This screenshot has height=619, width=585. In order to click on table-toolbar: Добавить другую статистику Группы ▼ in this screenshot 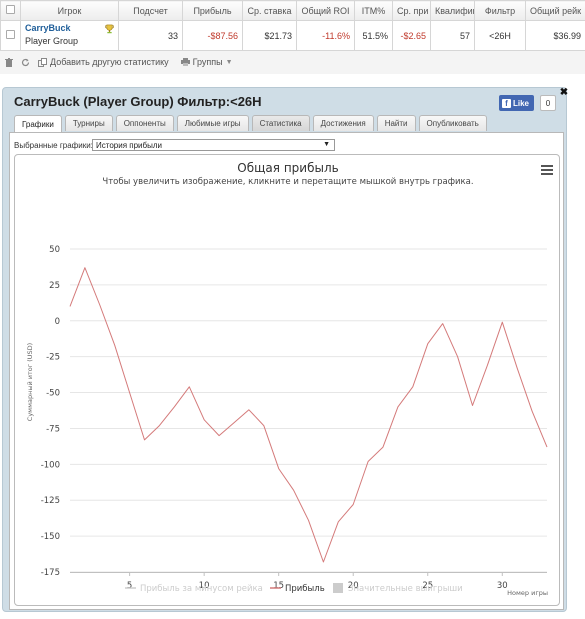, I will do `click(292, 62)`.